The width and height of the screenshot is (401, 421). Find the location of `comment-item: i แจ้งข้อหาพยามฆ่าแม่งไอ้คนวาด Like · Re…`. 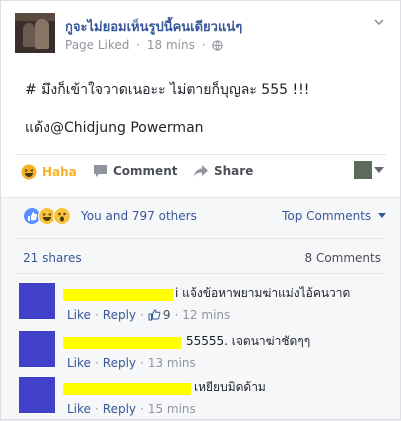

comment-item: i แจ้งข้อหาพยามฆ่าแม่งไอ้คนวาด Like · Re… is located at coordinates (202, 305).